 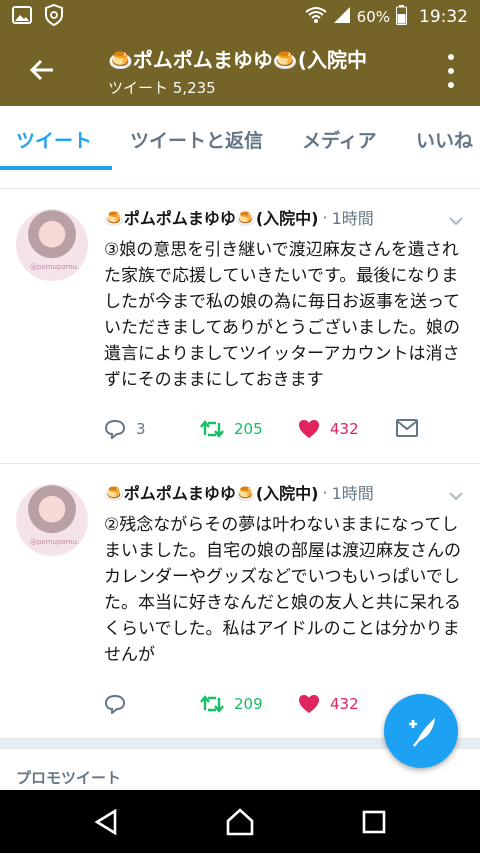 I want to click on feather-plus-icon, so click(x=422, y=732).